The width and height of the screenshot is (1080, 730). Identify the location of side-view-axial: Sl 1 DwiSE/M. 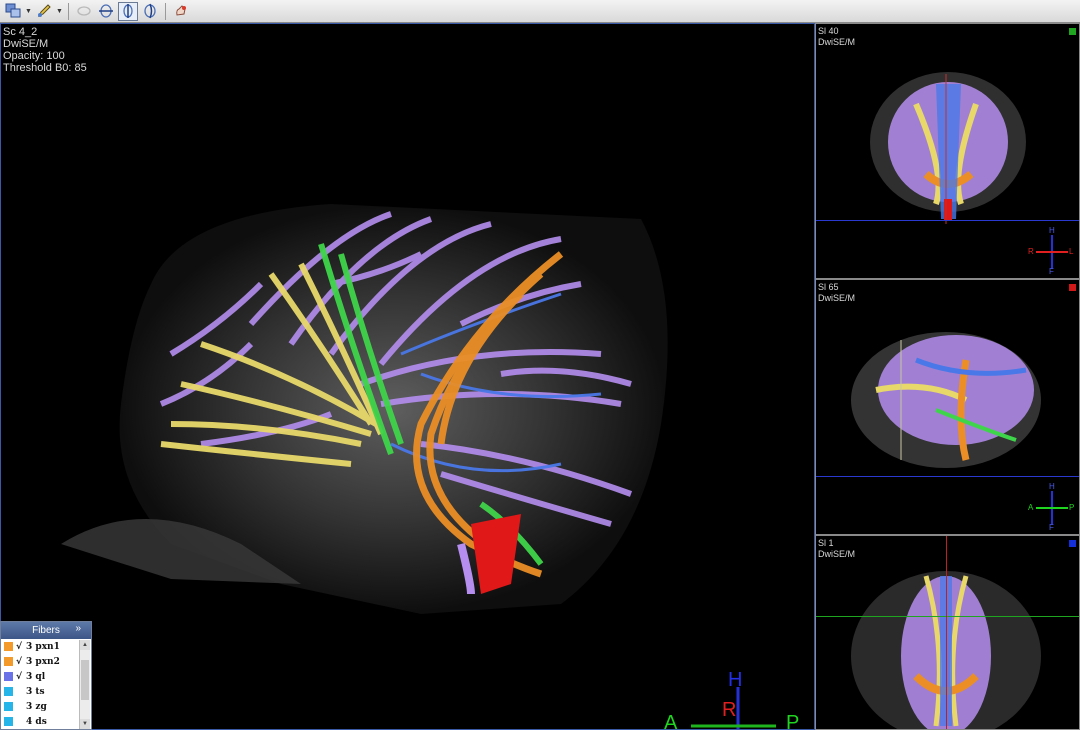
(947, 632).